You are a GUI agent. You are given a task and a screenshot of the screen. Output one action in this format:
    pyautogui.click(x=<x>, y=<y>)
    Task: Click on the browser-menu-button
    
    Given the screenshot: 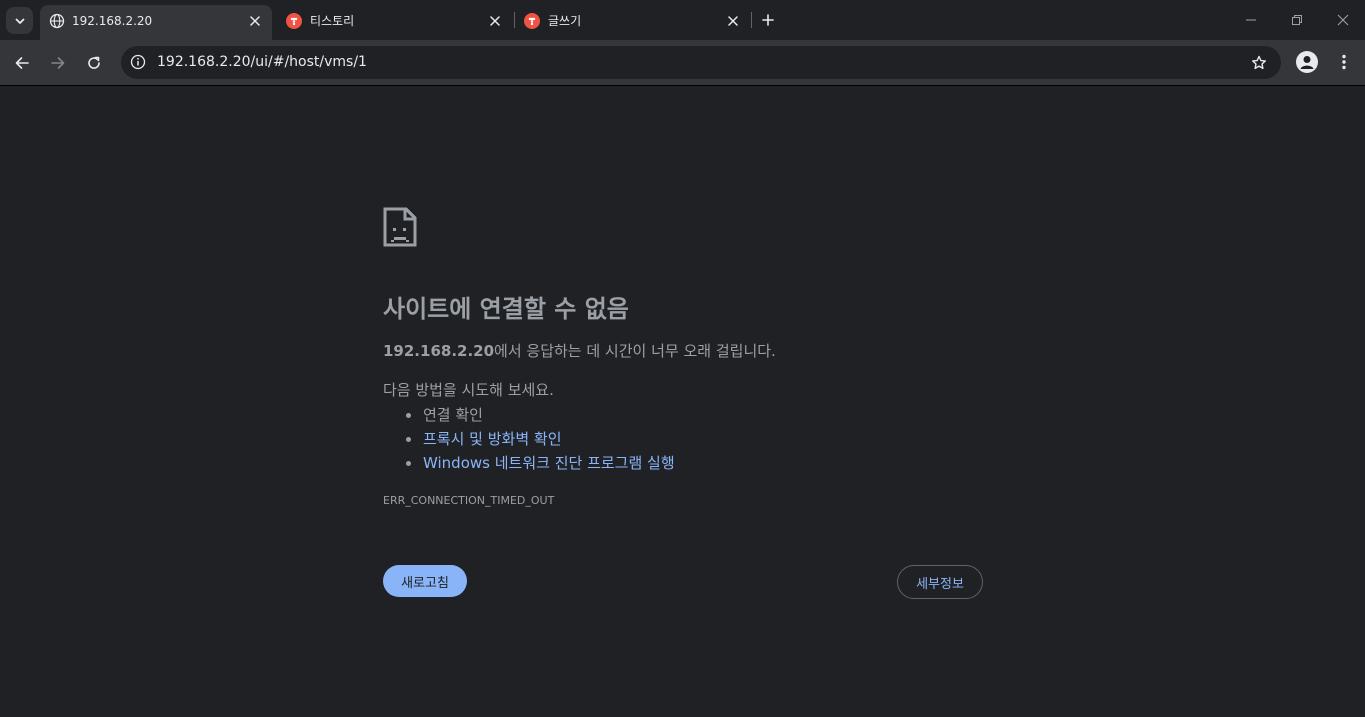 What is the action you would take?
    pyautogui.click(x=1344, y=62)
    